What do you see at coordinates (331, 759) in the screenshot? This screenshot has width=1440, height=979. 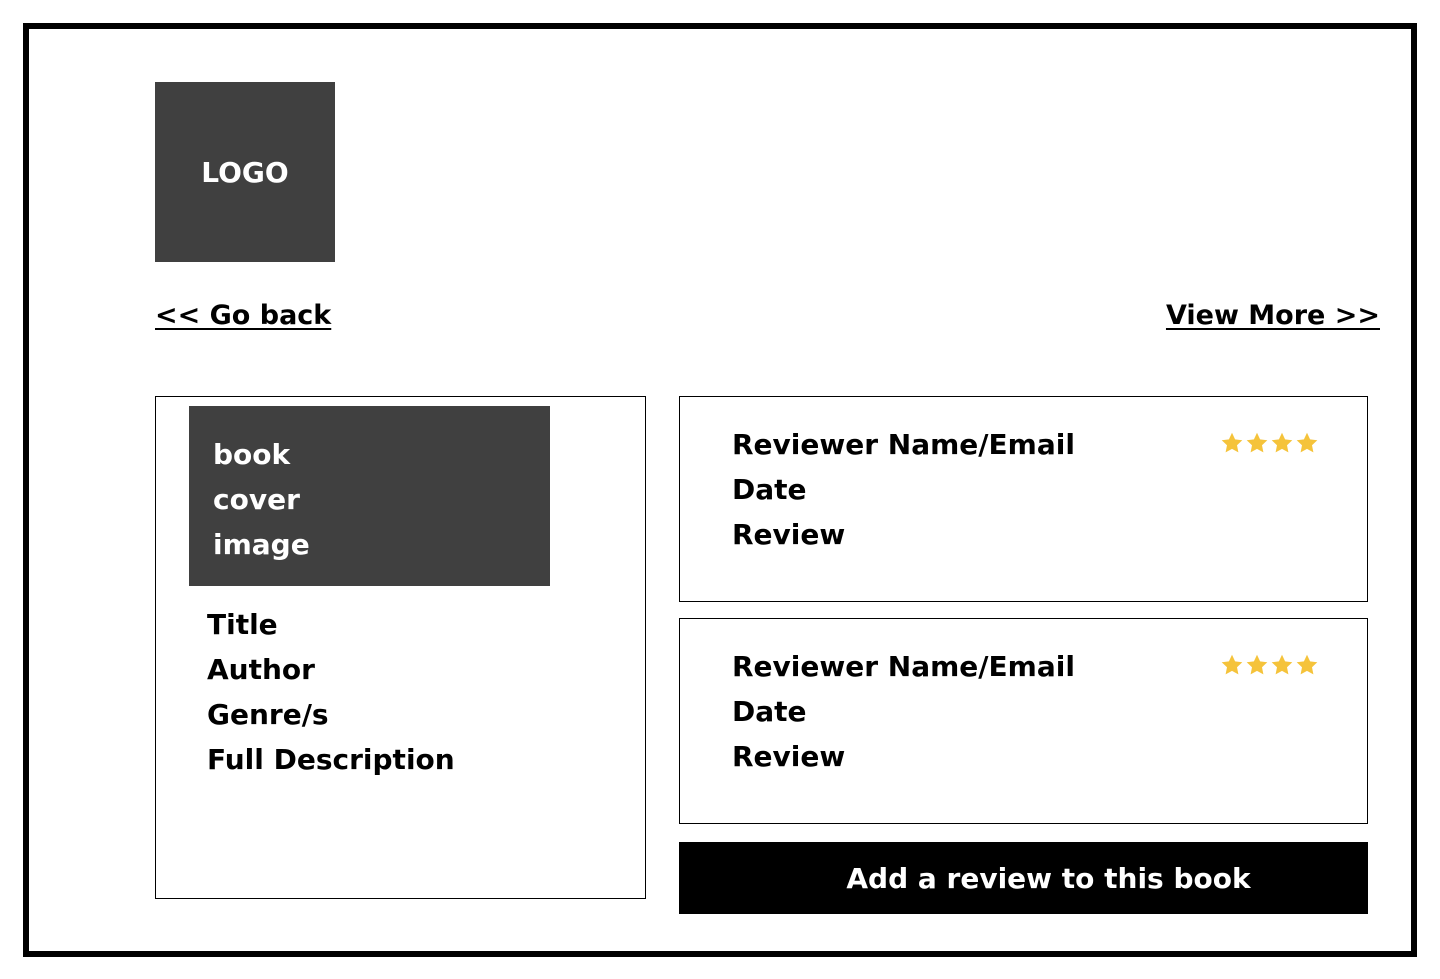 I see `book-description: Full Description` at bounding box center [331, 759].